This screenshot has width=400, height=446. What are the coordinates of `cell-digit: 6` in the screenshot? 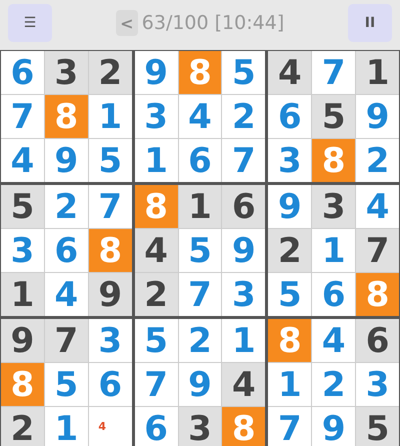 It's located at (200, 161).